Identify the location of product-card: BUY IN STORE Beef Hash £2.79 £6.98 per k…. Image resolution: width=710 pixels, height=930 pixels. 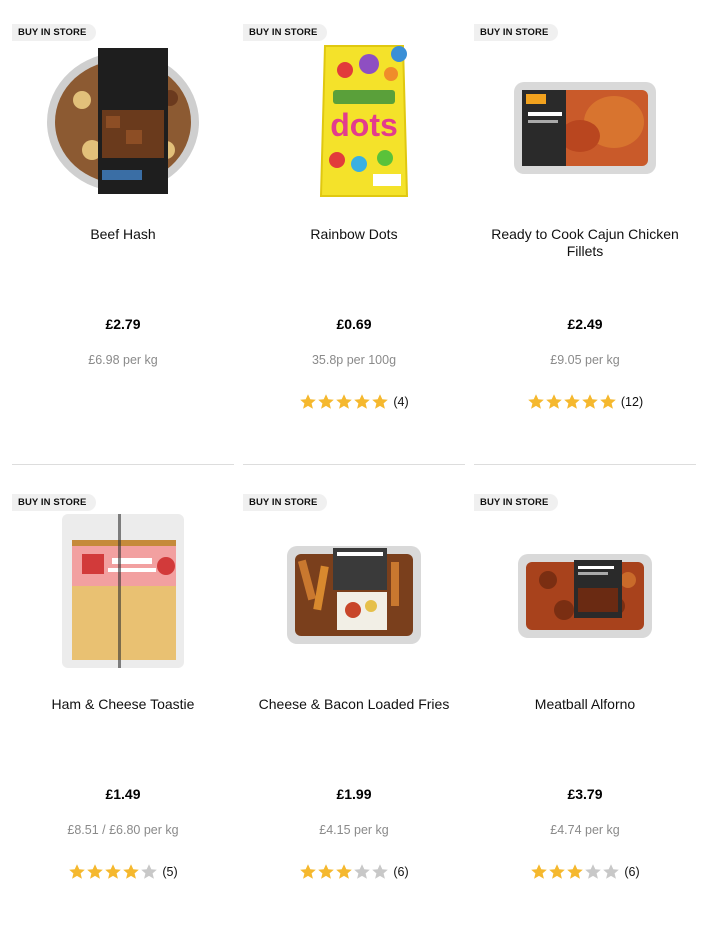
(123, 240).